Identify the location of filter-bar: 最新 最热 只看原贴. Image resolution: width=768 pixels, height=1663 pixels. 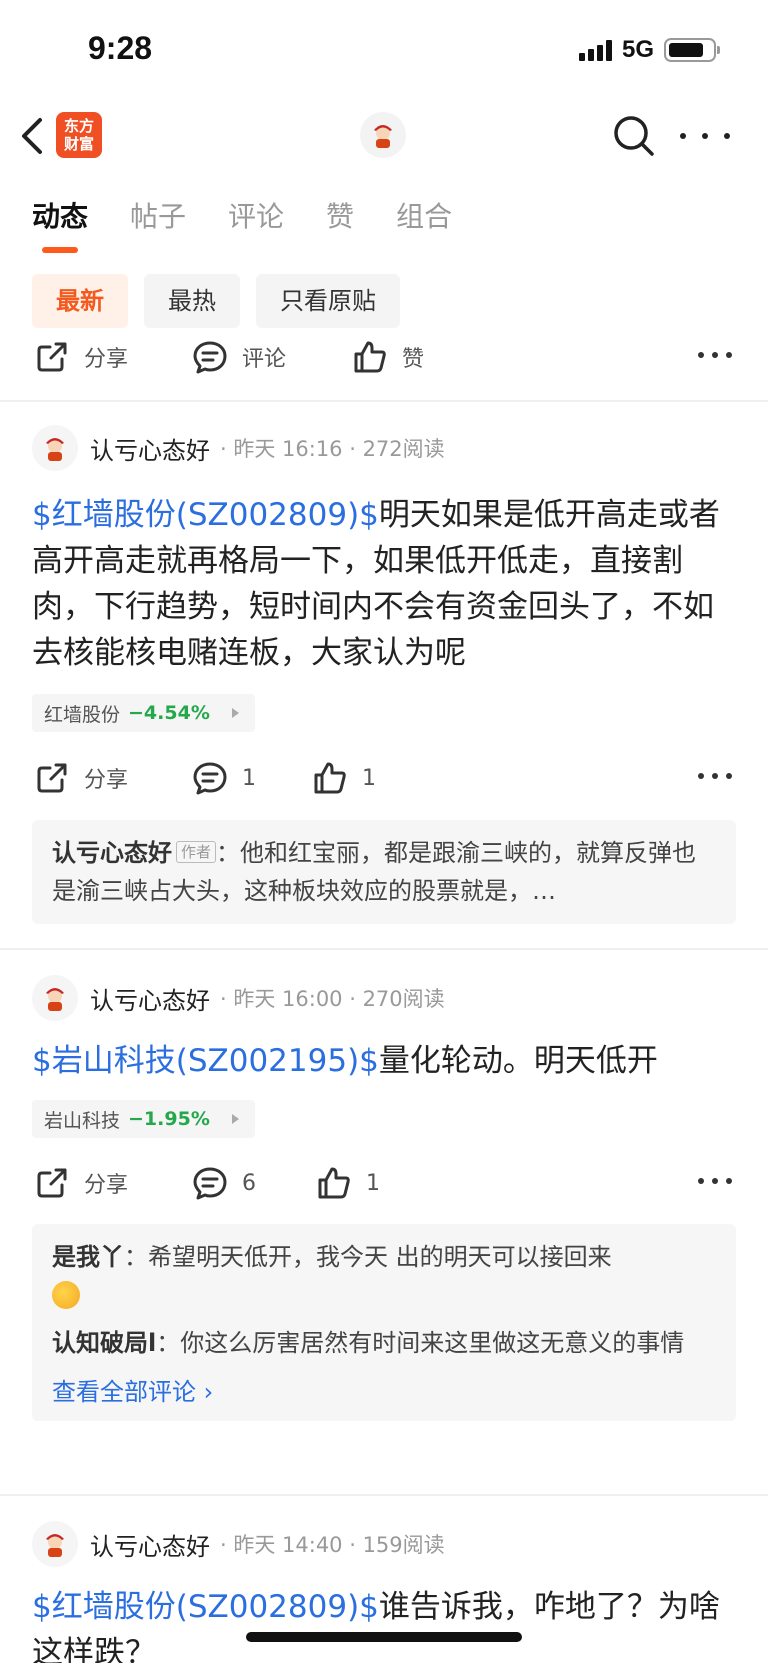
(216, 301).